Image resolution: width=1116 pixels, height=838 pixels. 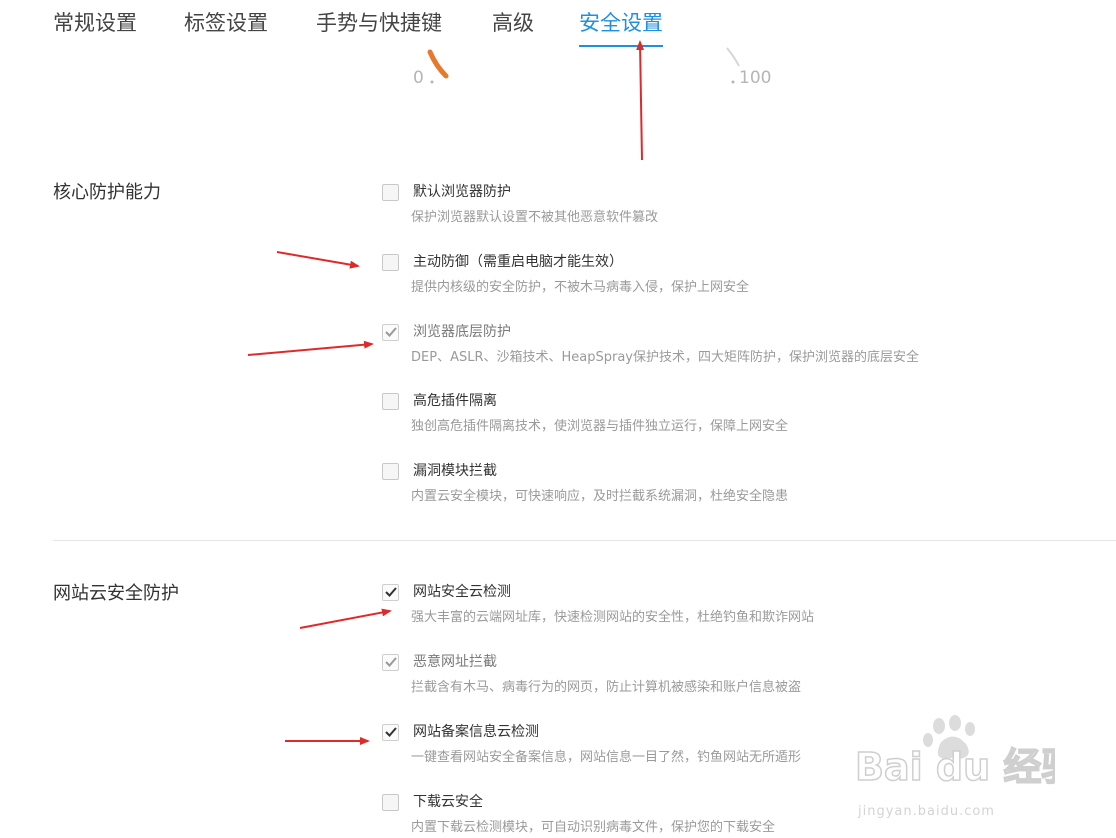 I want to click on option-label: 默认浏览器防护, so click(x=462, y=192).